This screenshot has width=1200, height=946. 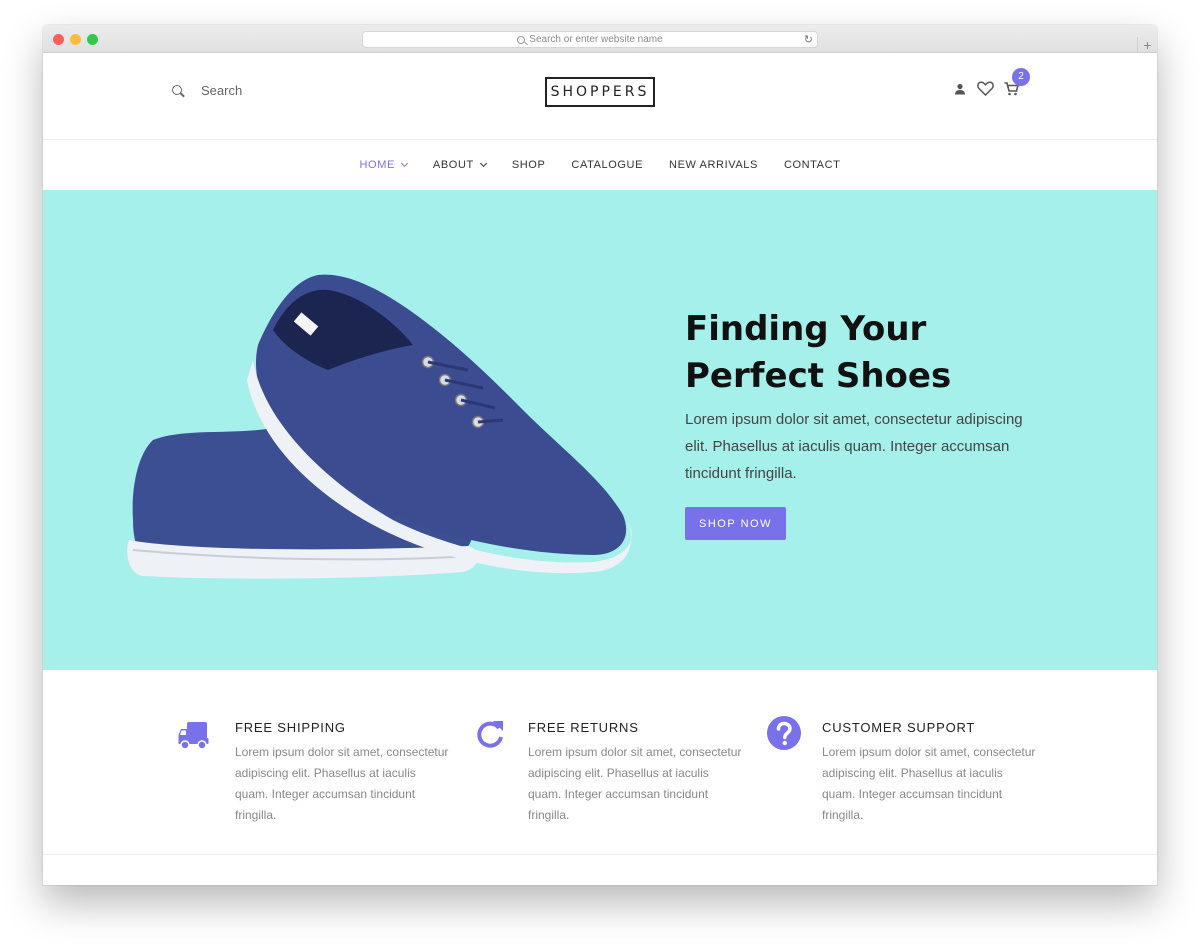 I want to click on feature-title: FREE RETURNS, so click(x=583, y=727).